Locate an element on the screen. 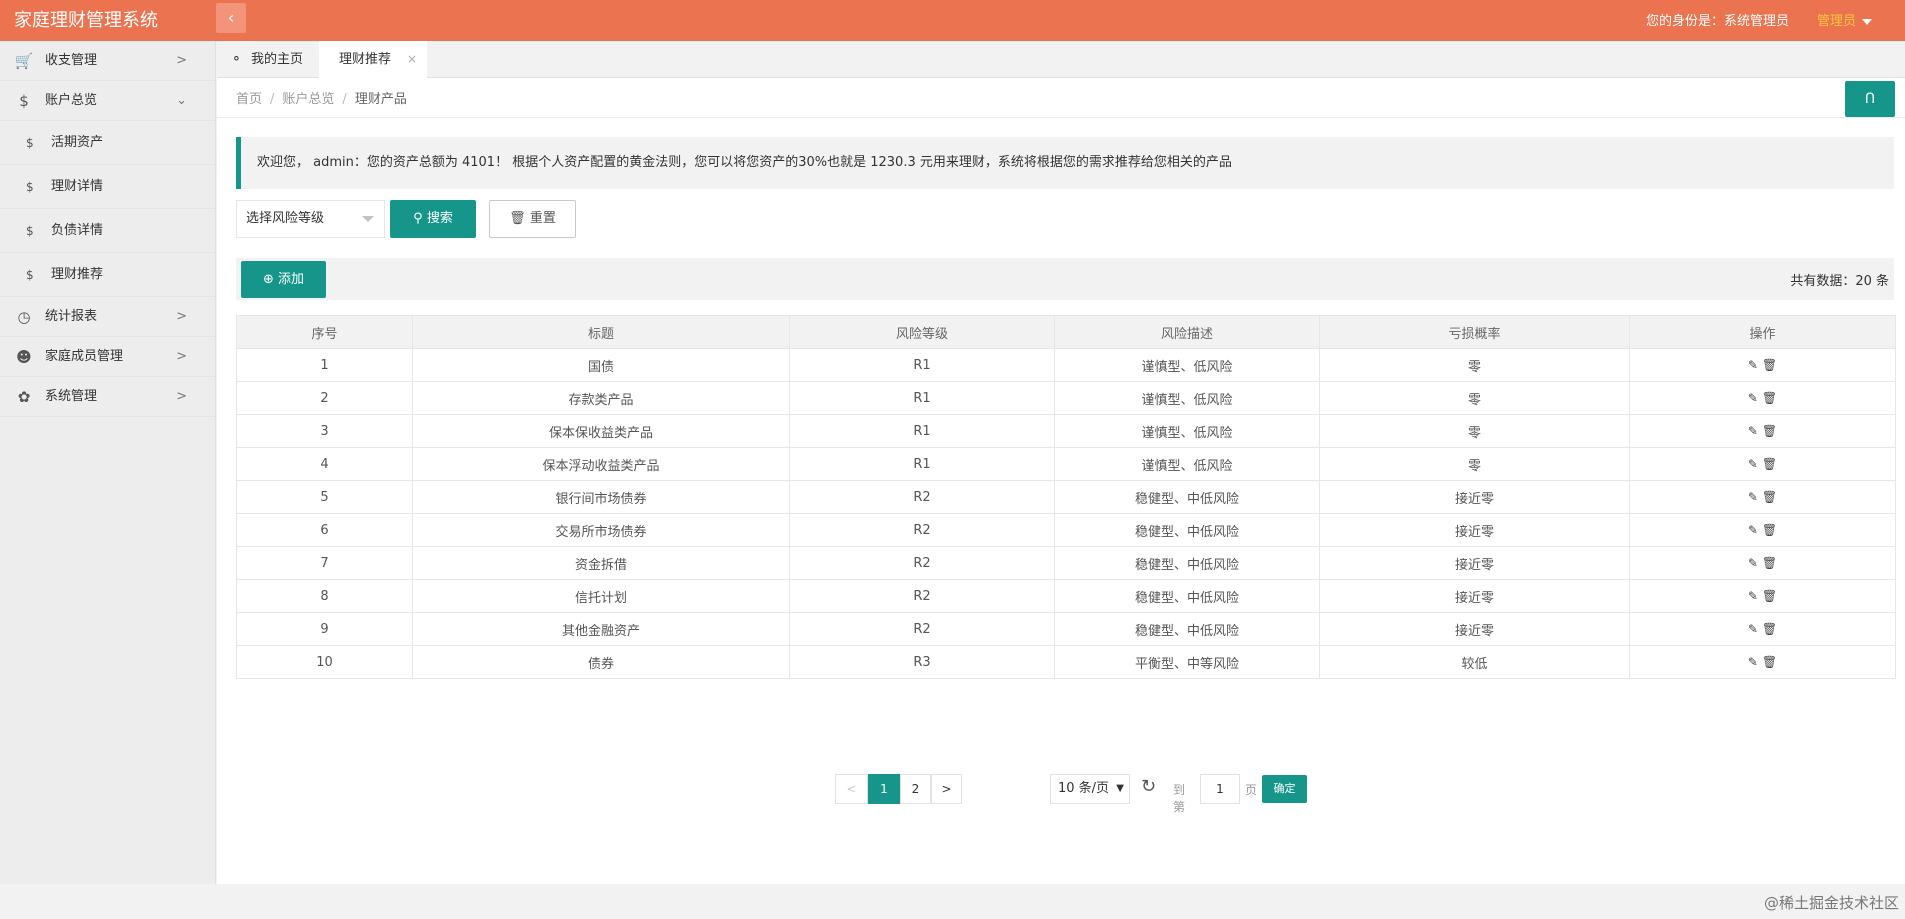 This screenshot has height=919, width=1905. flower-icon: ✿ is located at coordinates (24, 397).